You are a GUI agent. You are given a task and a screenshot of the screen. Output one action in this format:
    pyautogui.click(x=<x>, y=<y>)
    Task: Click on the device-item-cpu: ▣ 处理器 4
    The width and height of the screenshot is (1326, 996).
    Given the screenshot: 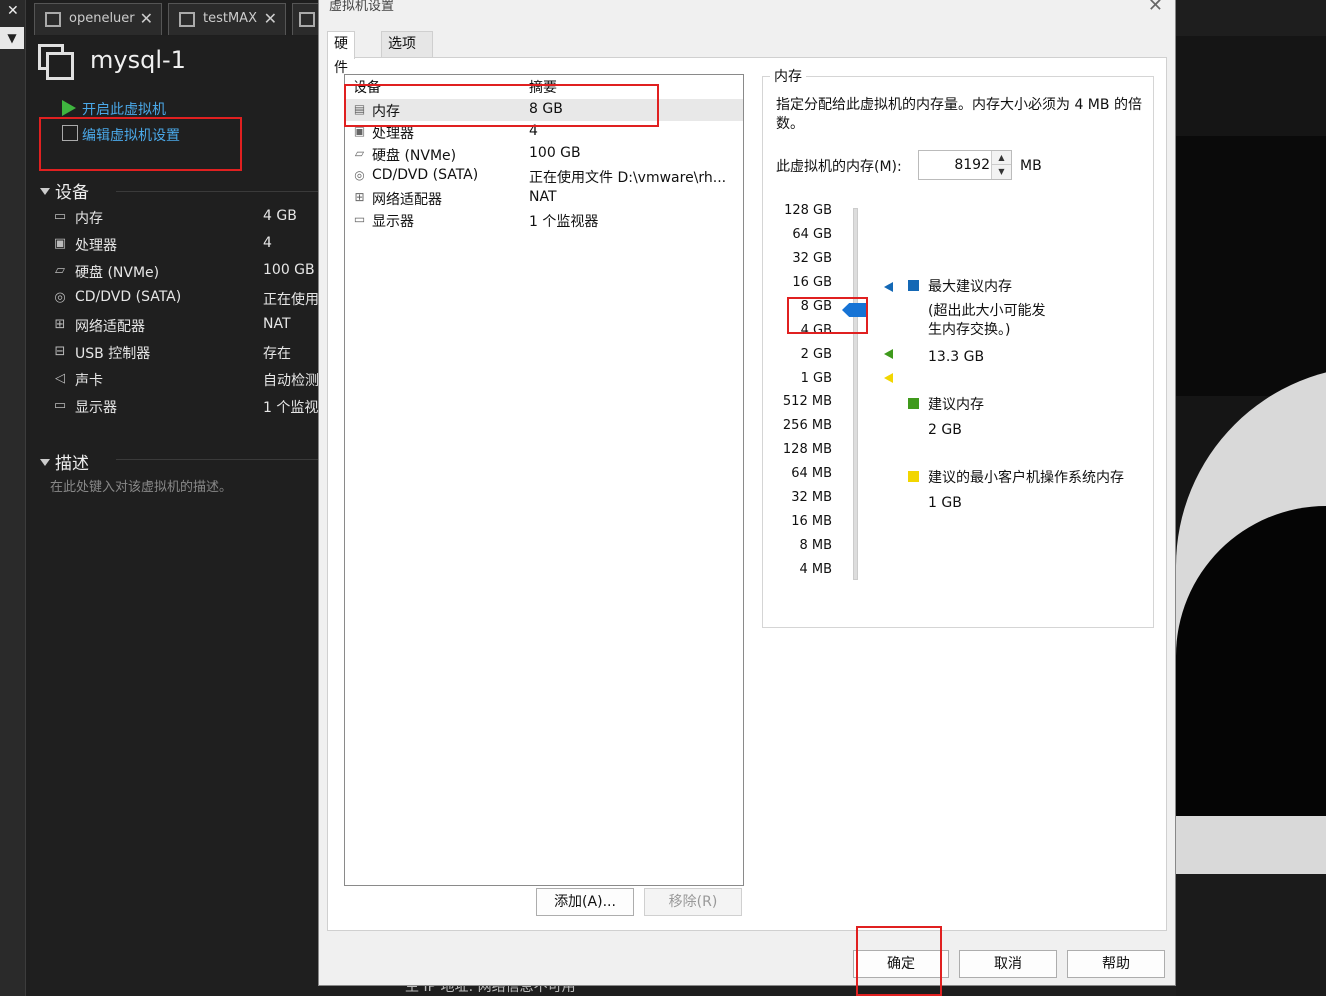 What is the action you would take?
    pyautogui.click(x=185, y=245)
    